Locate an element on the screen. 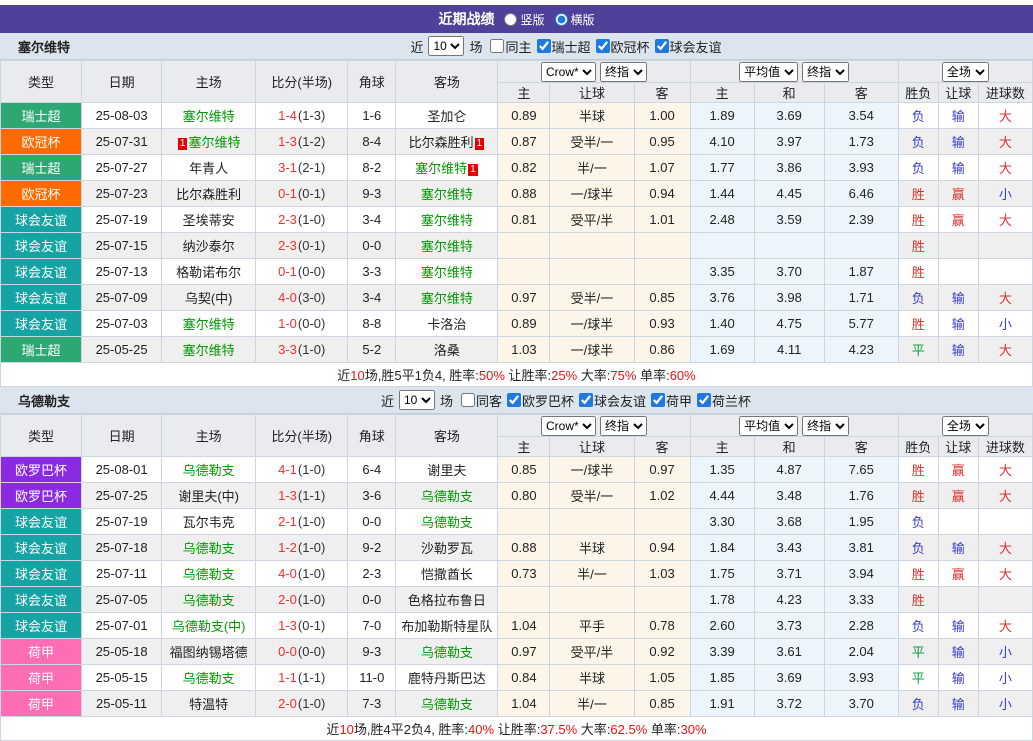 The height and width of the screenshot is (741, 1033). score: 4-0(3-0) is located at coordinates (302, 297).